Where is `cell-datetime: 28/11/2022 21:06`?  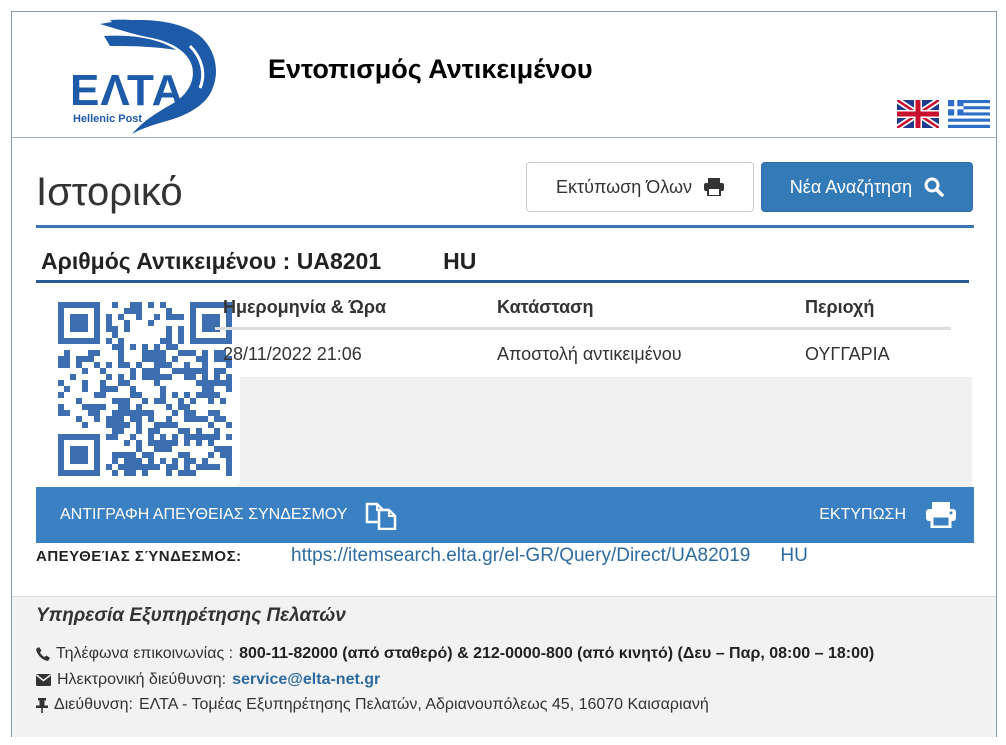 cell-datetime: 28/11/2022 21:06 is located at coordinates (292, 354).